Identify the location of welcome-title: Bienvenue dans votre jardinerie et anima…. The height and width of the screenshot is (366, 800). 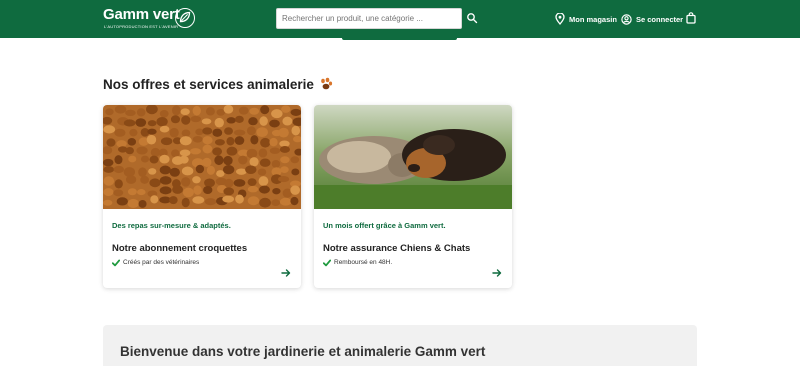
(303, 351).